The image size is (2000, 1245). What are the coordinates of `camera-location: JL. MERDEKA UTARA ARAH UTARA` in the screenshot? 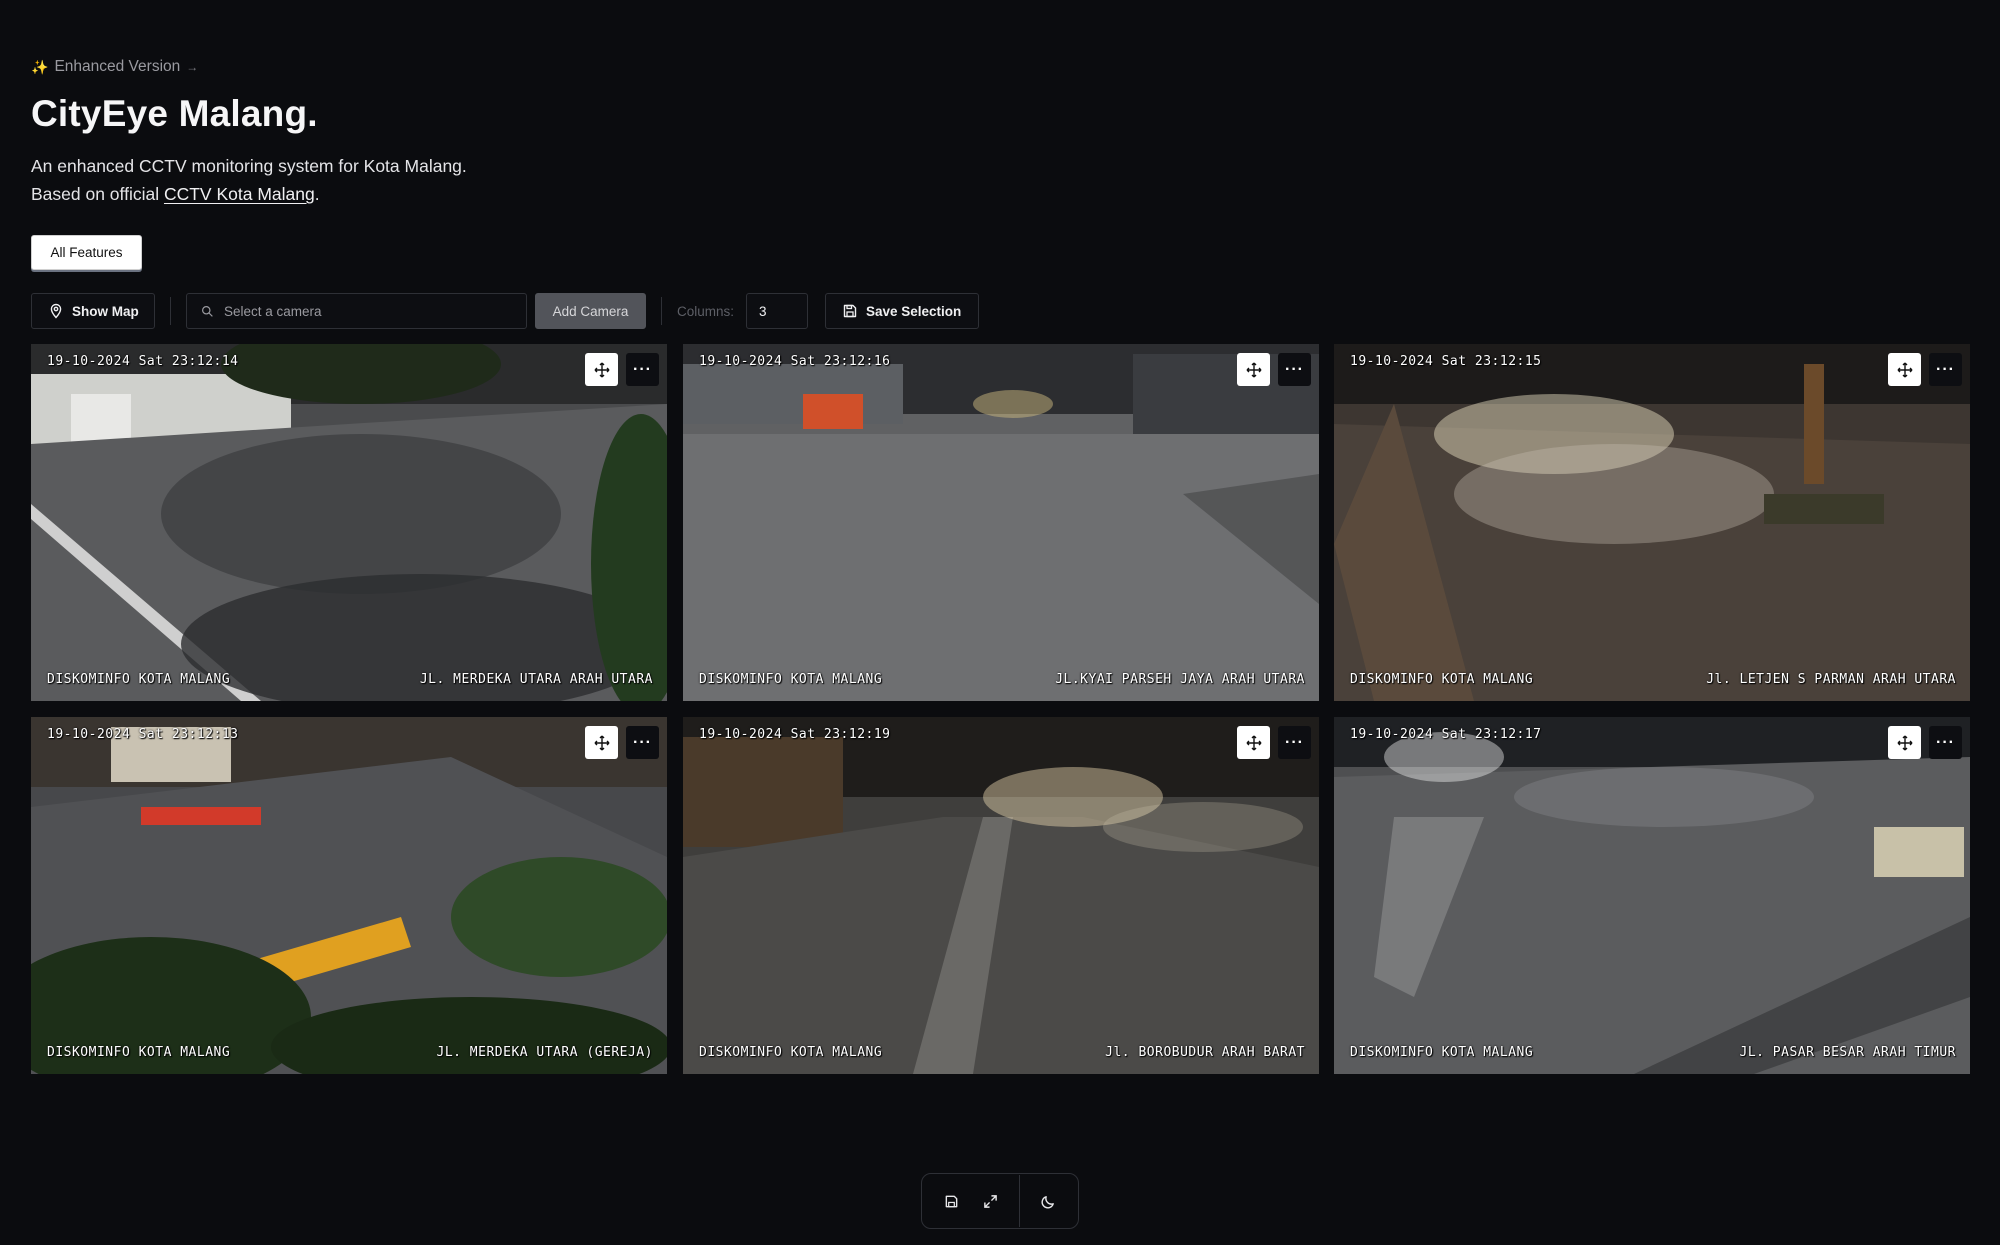 It's located at (536, 679).